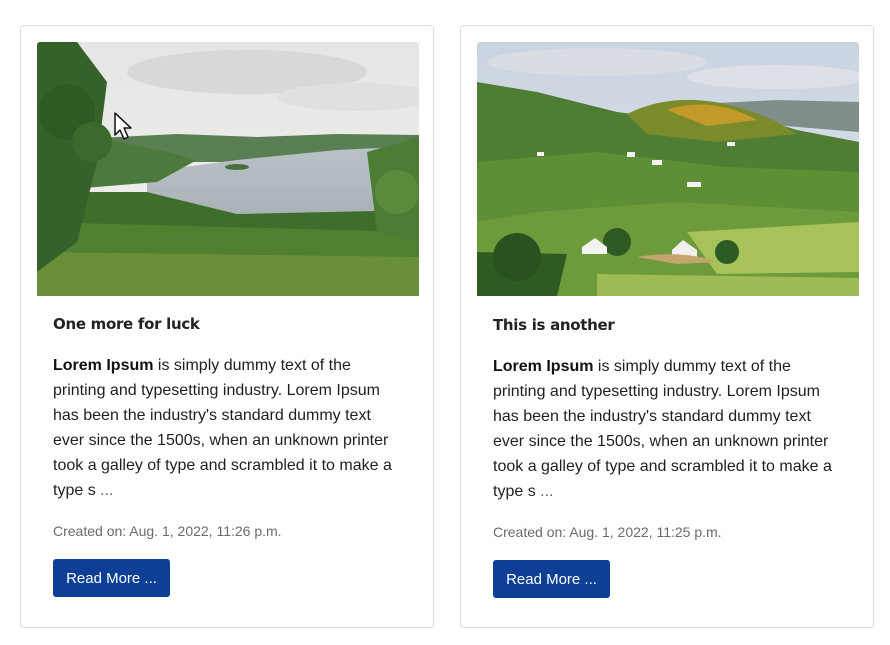  What do you see at coordinates (167, 531) in the screenshot?
I see `created-date: Created on: Aug. 1, 2022, 11:26 p.m.` at bounding box center [167, 531].